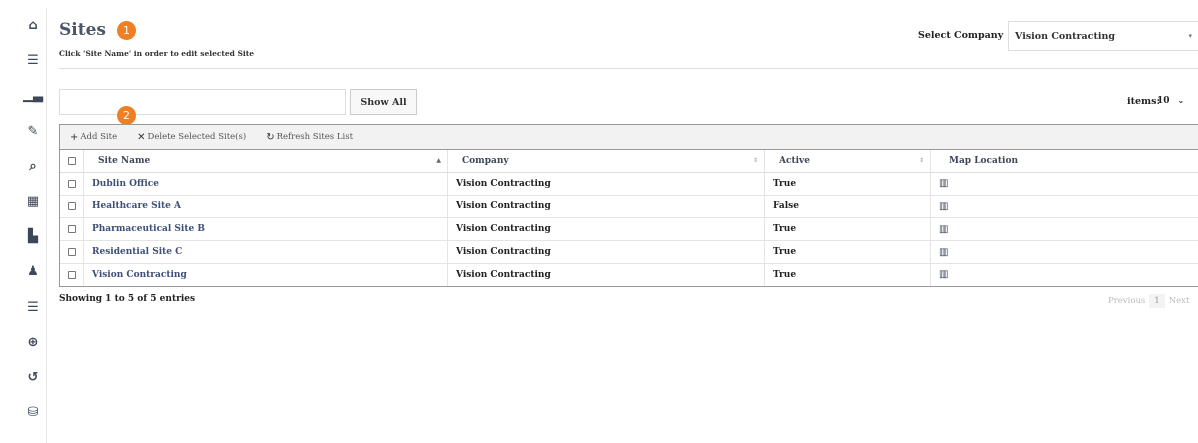 The height and width of the screenshot is (443, 1198). Describe the element at coordinates (202, 102) in the screenshot. I see `search-input` at that location.